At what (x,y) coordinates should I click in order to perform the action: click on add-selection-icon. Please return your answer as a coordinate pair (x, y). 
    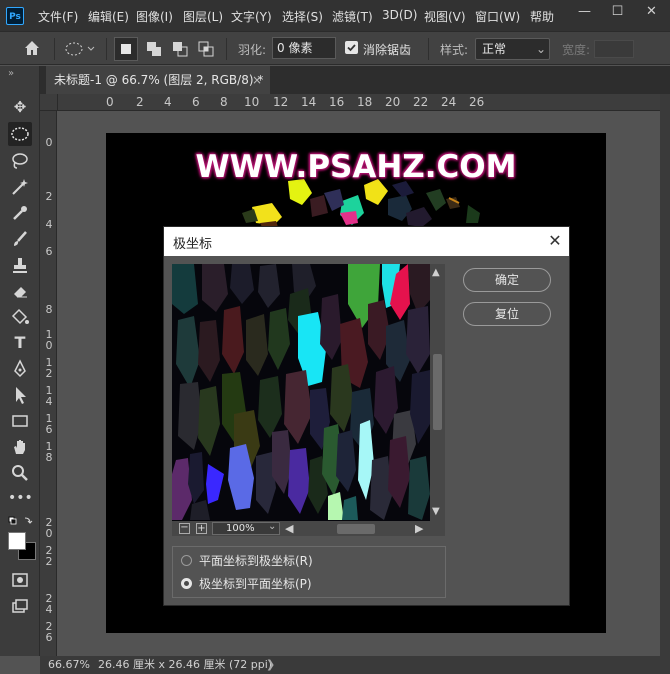
    Looking at the image, I should click on (154, 49).